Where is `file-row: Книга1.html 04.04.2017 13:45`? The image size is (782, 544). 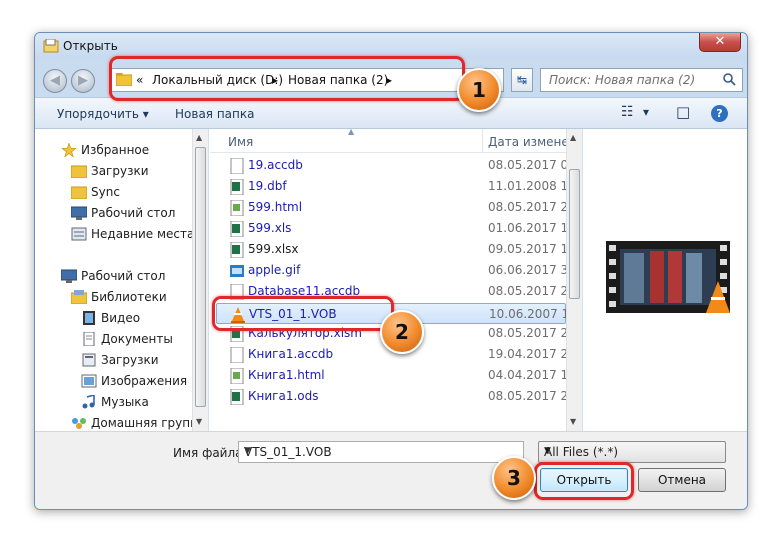
file-row: Книга1.html 04.04.2017 13:45 is located at coordinates (388, 375).